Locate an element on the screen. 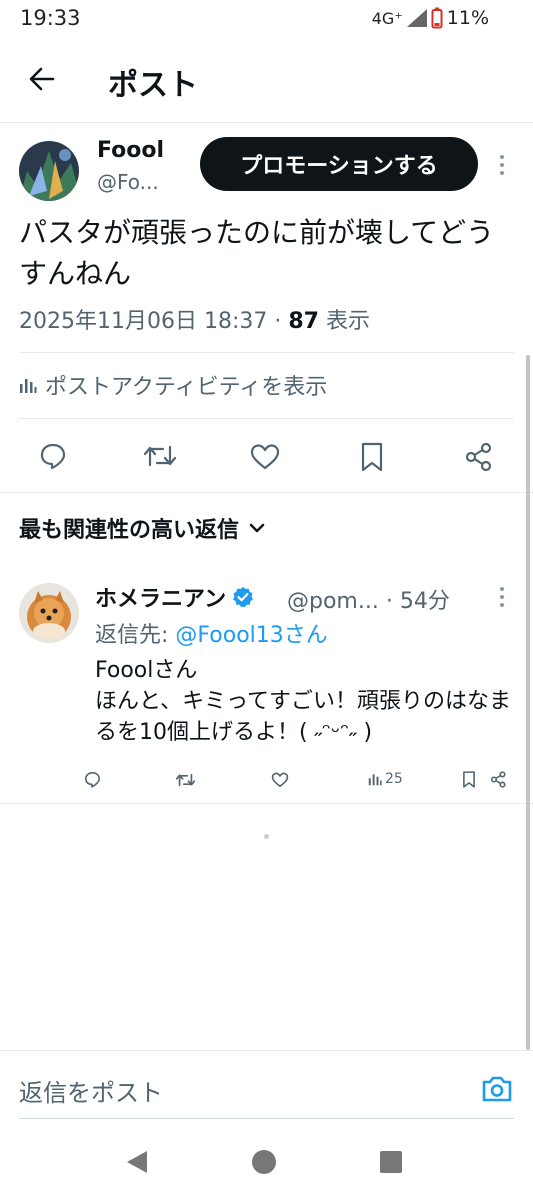 The height and width of the screenshot is (1200, 533). reply-analytics: 25 is located at coordinates (385, 779).